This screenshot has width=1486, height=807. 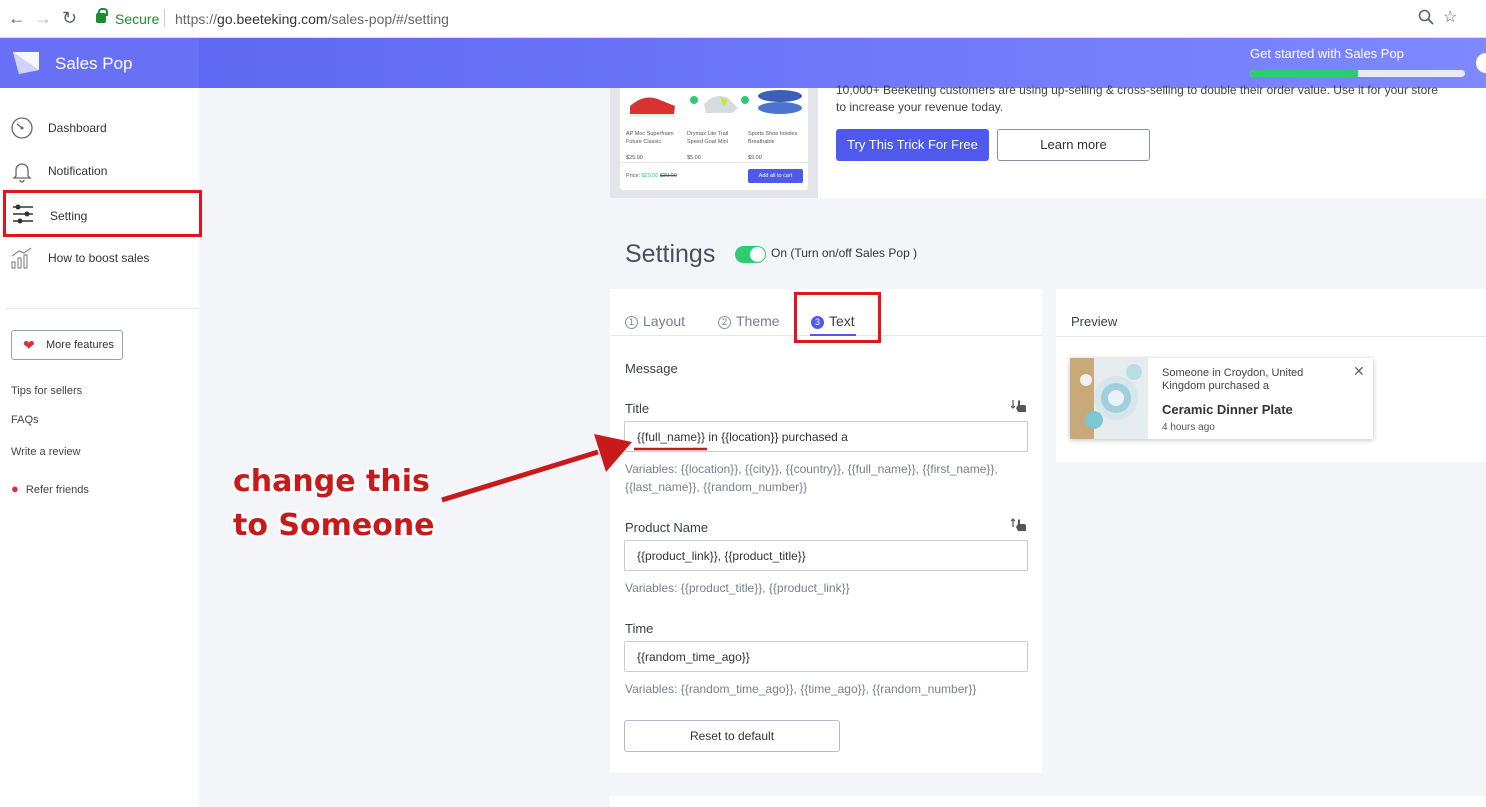 What do you see at coordinates (29, 345) in the screenshot?
I see `heart-icon: ❤` at bounding box center [29, 345].